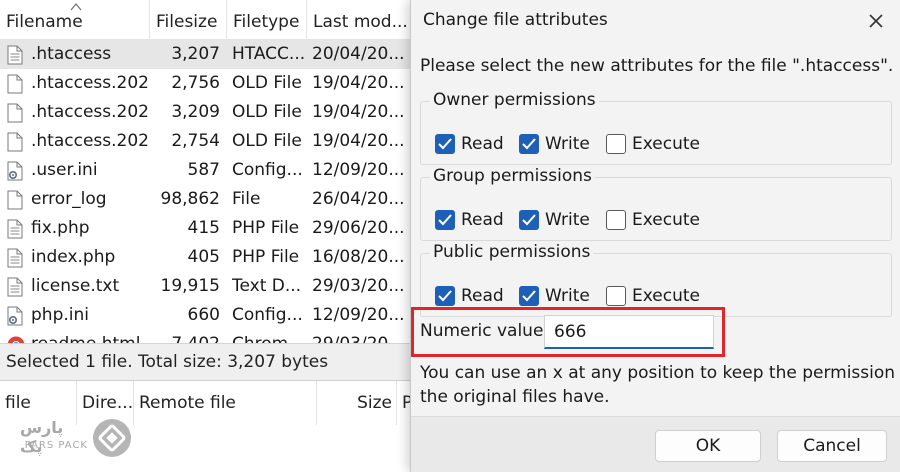 The height and width of the screenshot is (472, 900). What do you see at coordinates (475, 220) in the screenshot?
I see `group-read-checkbox: Read` at bounding box center [475, 220].